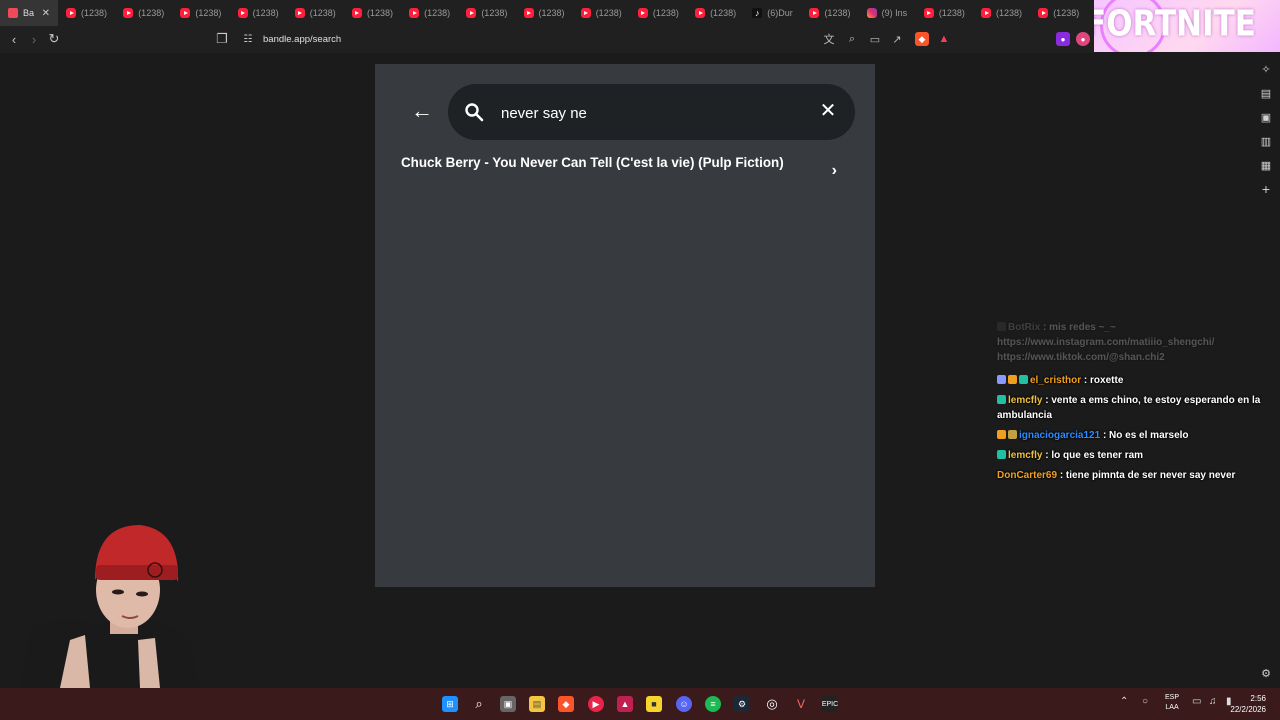 The width and height of the screenshot is (1280, 720). Describe the element at coordinates (897, 39) in the screenshot. I see `share-icon: ↗` at that location.